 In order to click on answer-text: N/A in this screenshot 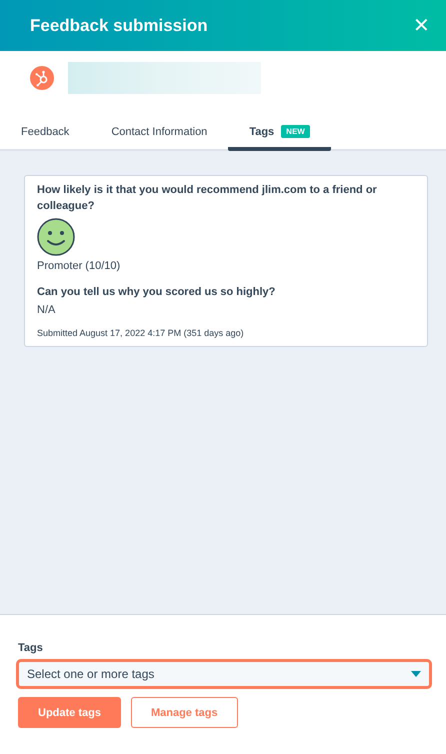, I will do `click(46, 310)`.